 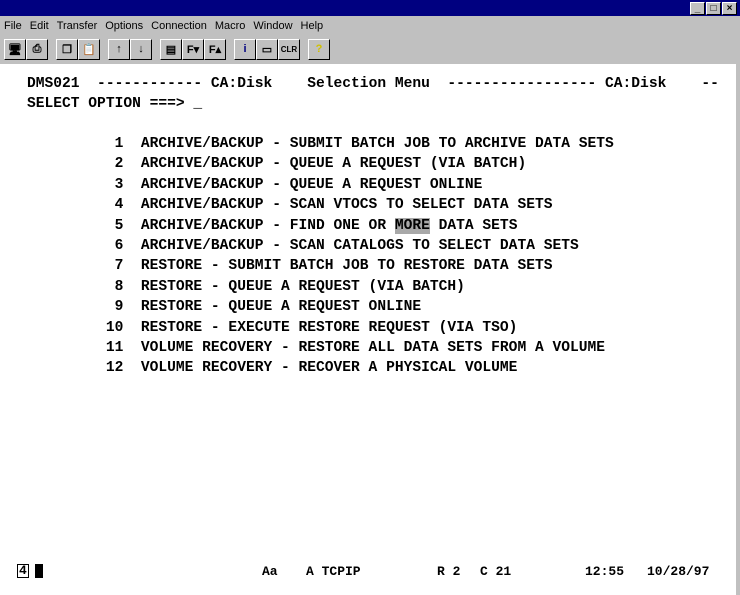 I want to click on menu-connection: Connection, so click(x=179, y=26).